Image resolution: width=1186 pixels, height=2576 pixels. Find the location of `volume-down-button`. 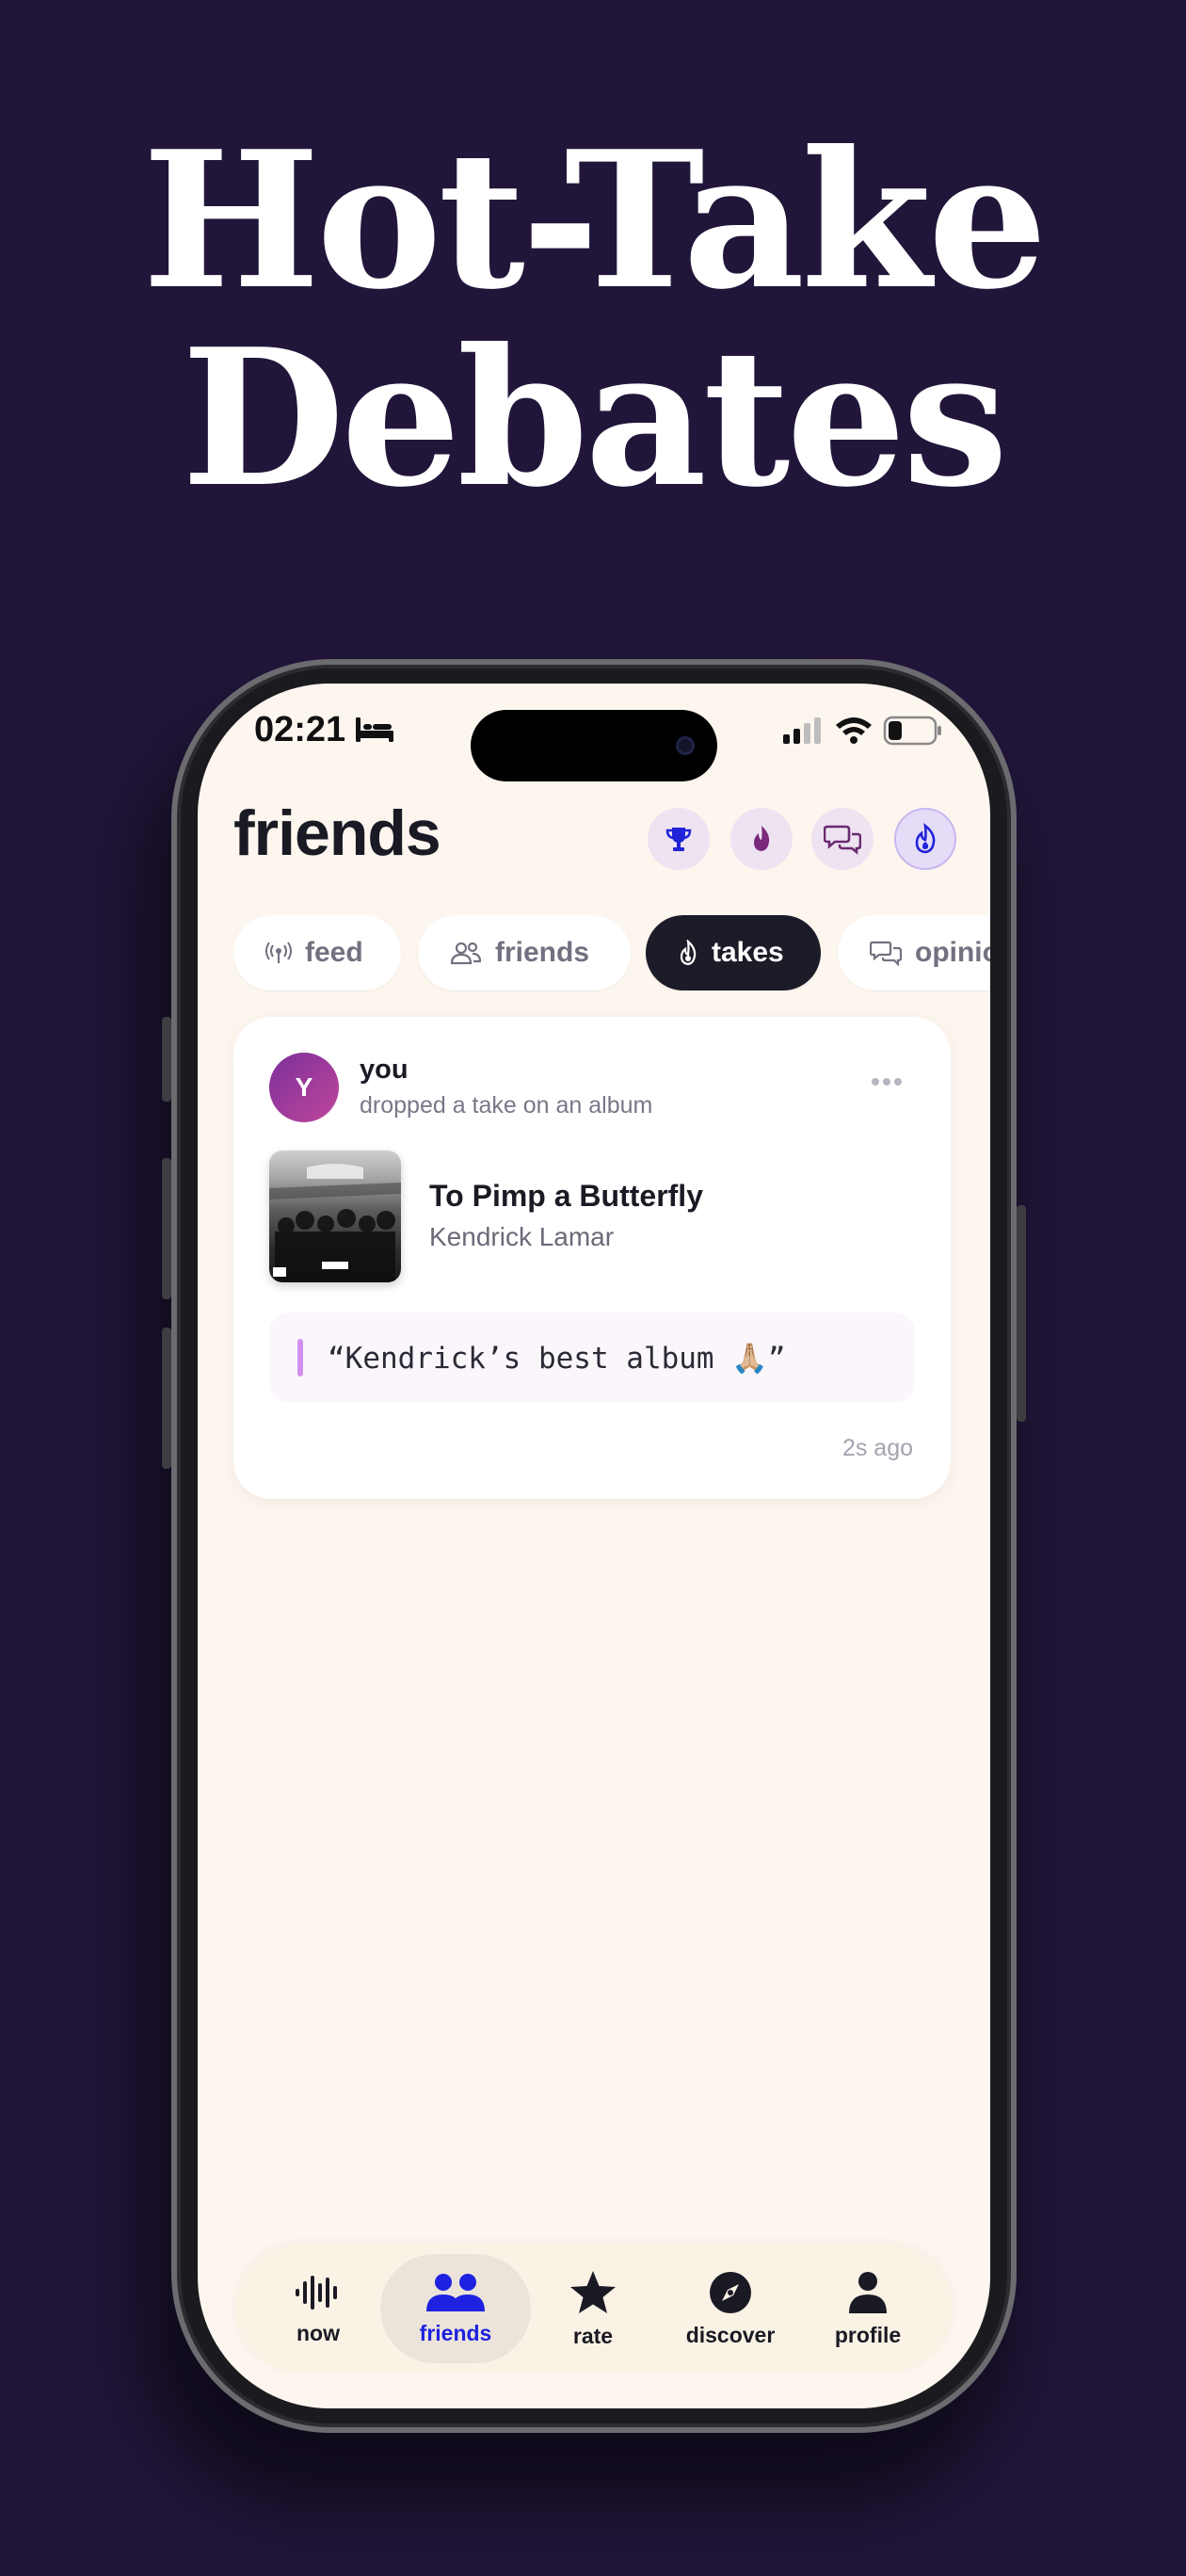

volume-down-button is located at coordinates (166, 1398).